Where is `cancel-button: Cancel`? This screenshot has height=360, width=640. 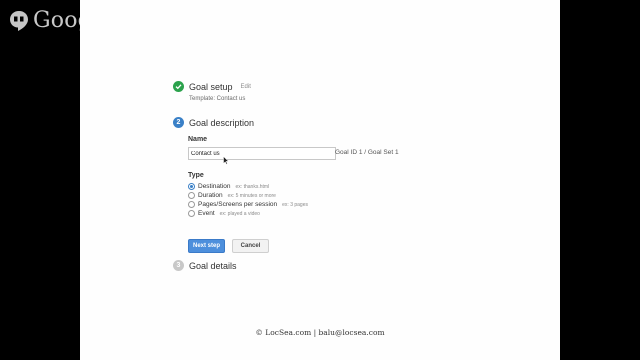 cancel-button: Cancel is located at coordinates (250, 246).